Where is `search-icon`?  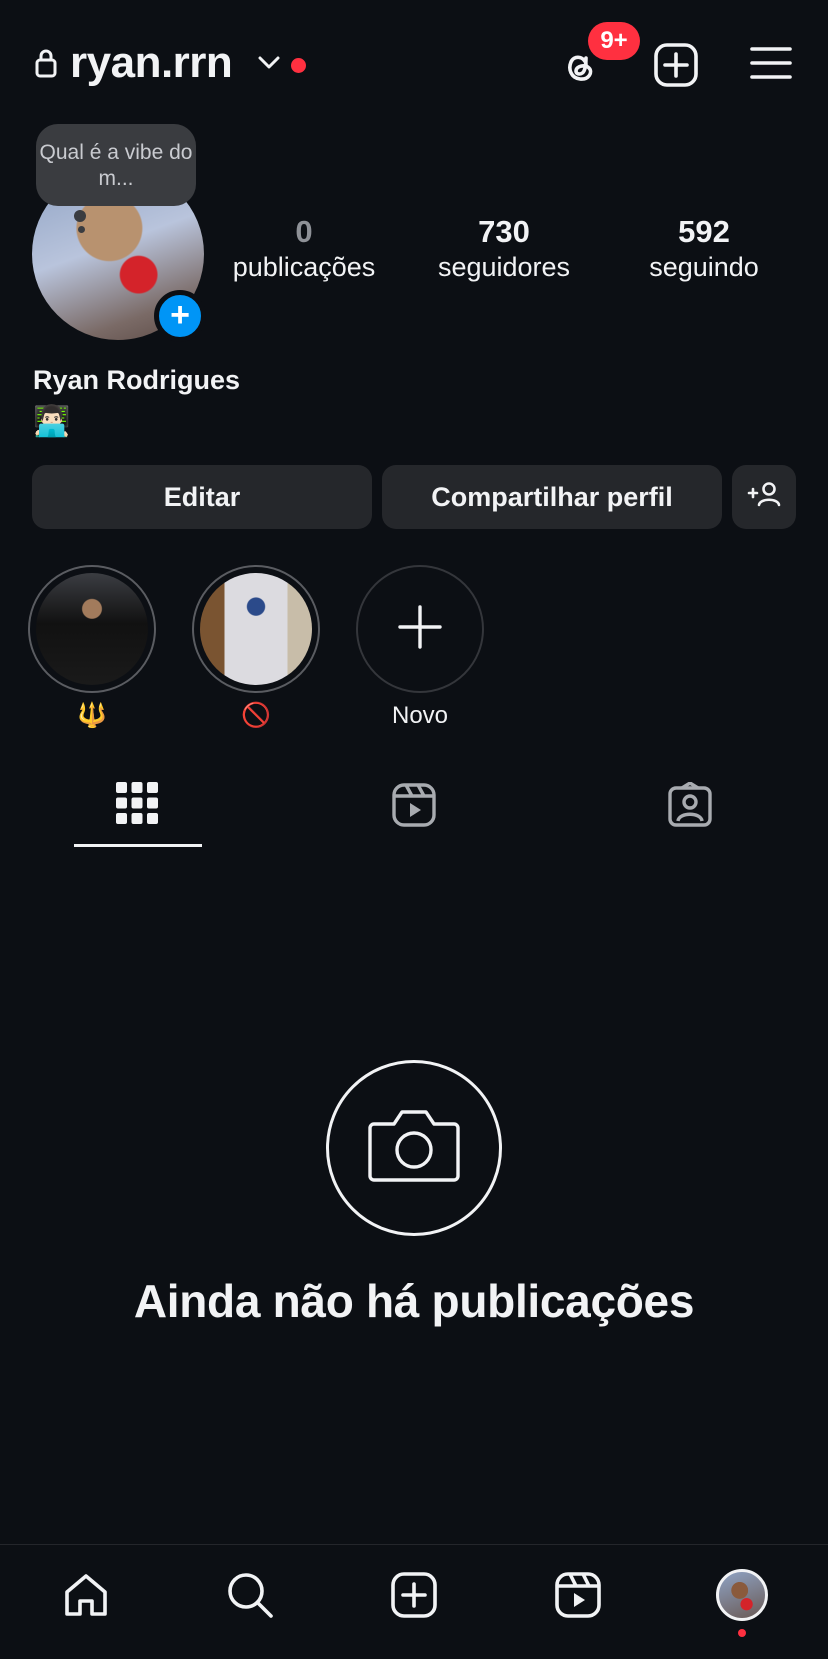
search-icon is located at coordinates (250, 1597).